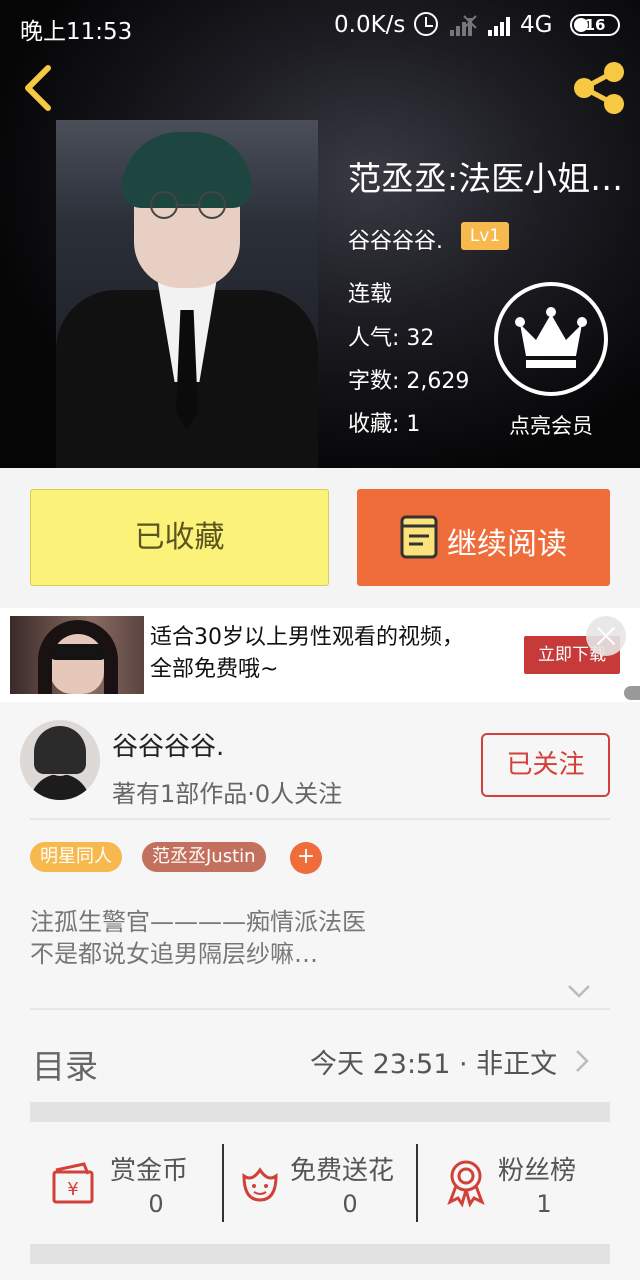 This screenshot has width=640, height=1280. I want to click on tag-genre: 明星同人, so click(76, 857).